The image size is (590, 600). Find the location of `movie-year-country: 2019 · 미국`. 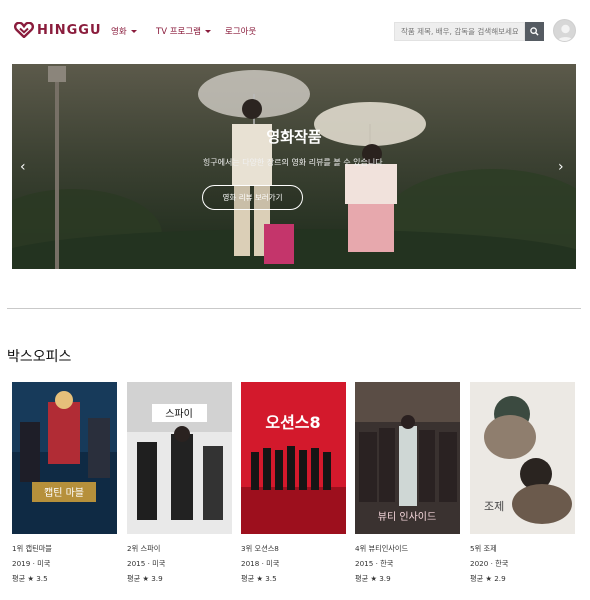

movie-year-country: 2019 · 미국 is located at coordinates (31, 563).